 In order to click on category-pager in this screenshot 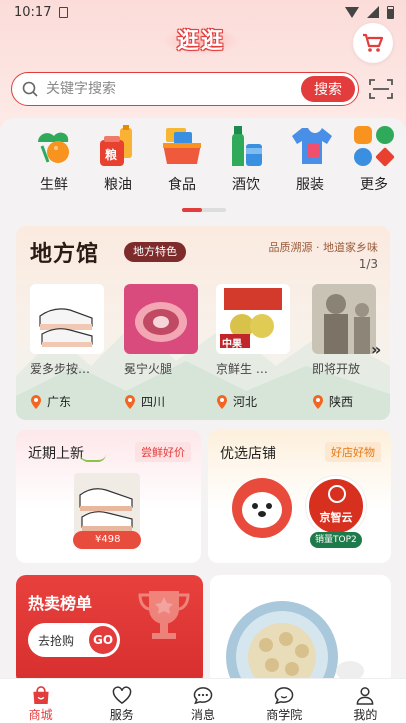, I will do `click(204, 210)`.